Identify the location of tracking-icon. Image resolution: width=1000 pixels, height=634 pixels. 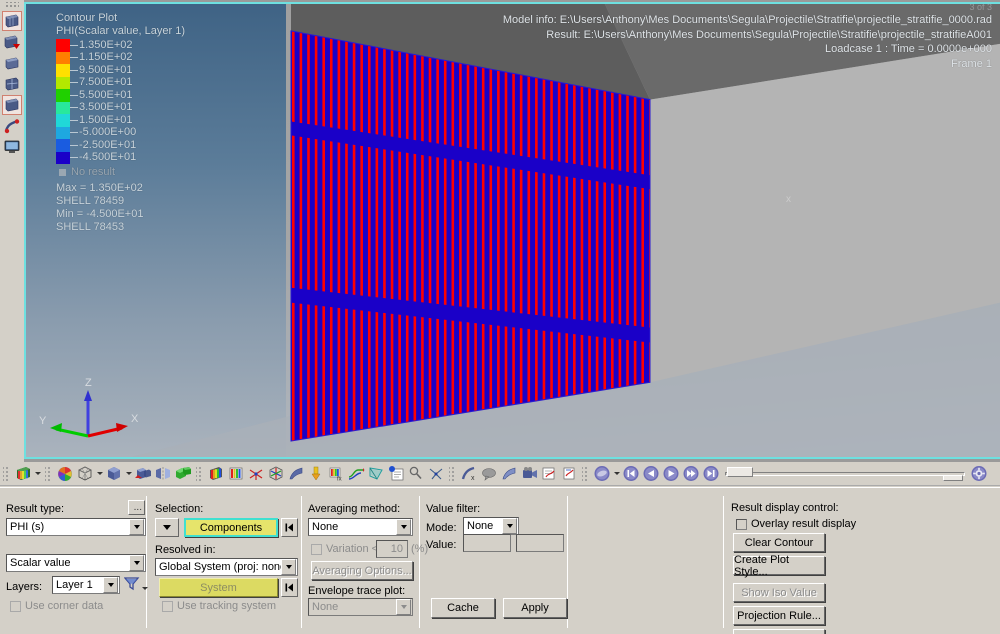
(396, 474).